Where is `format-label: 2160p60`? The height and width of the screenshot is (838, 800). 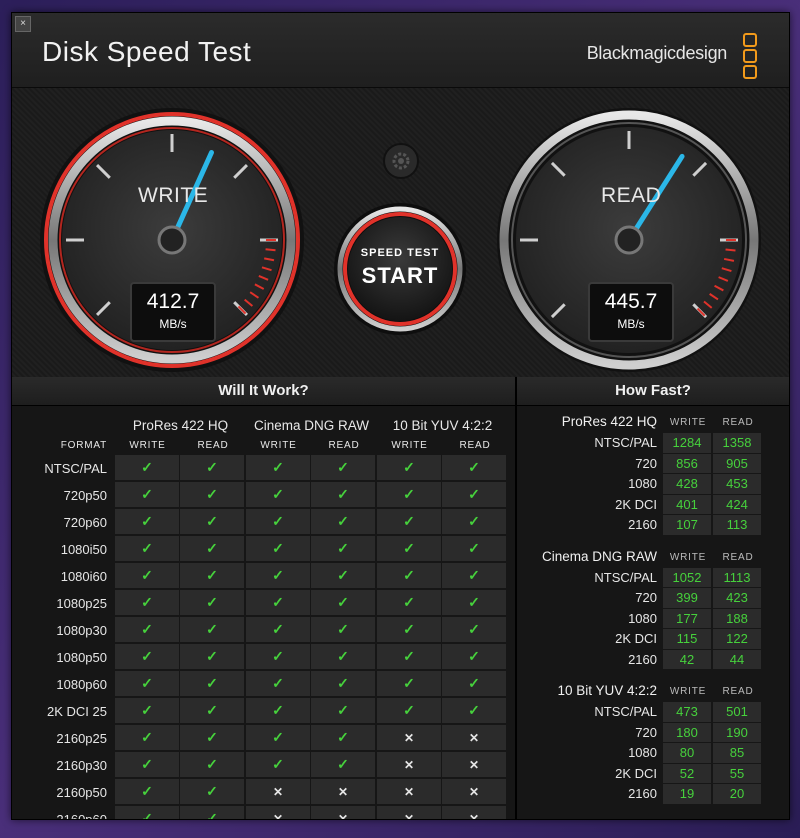 format-label: 2160p60 is located at coordinates (81, 816).